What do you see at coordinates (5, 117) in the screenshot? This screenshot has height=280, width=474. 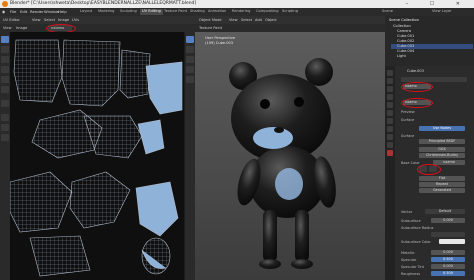 I see `grab-tool-icon` at bounding box center [5, 117].